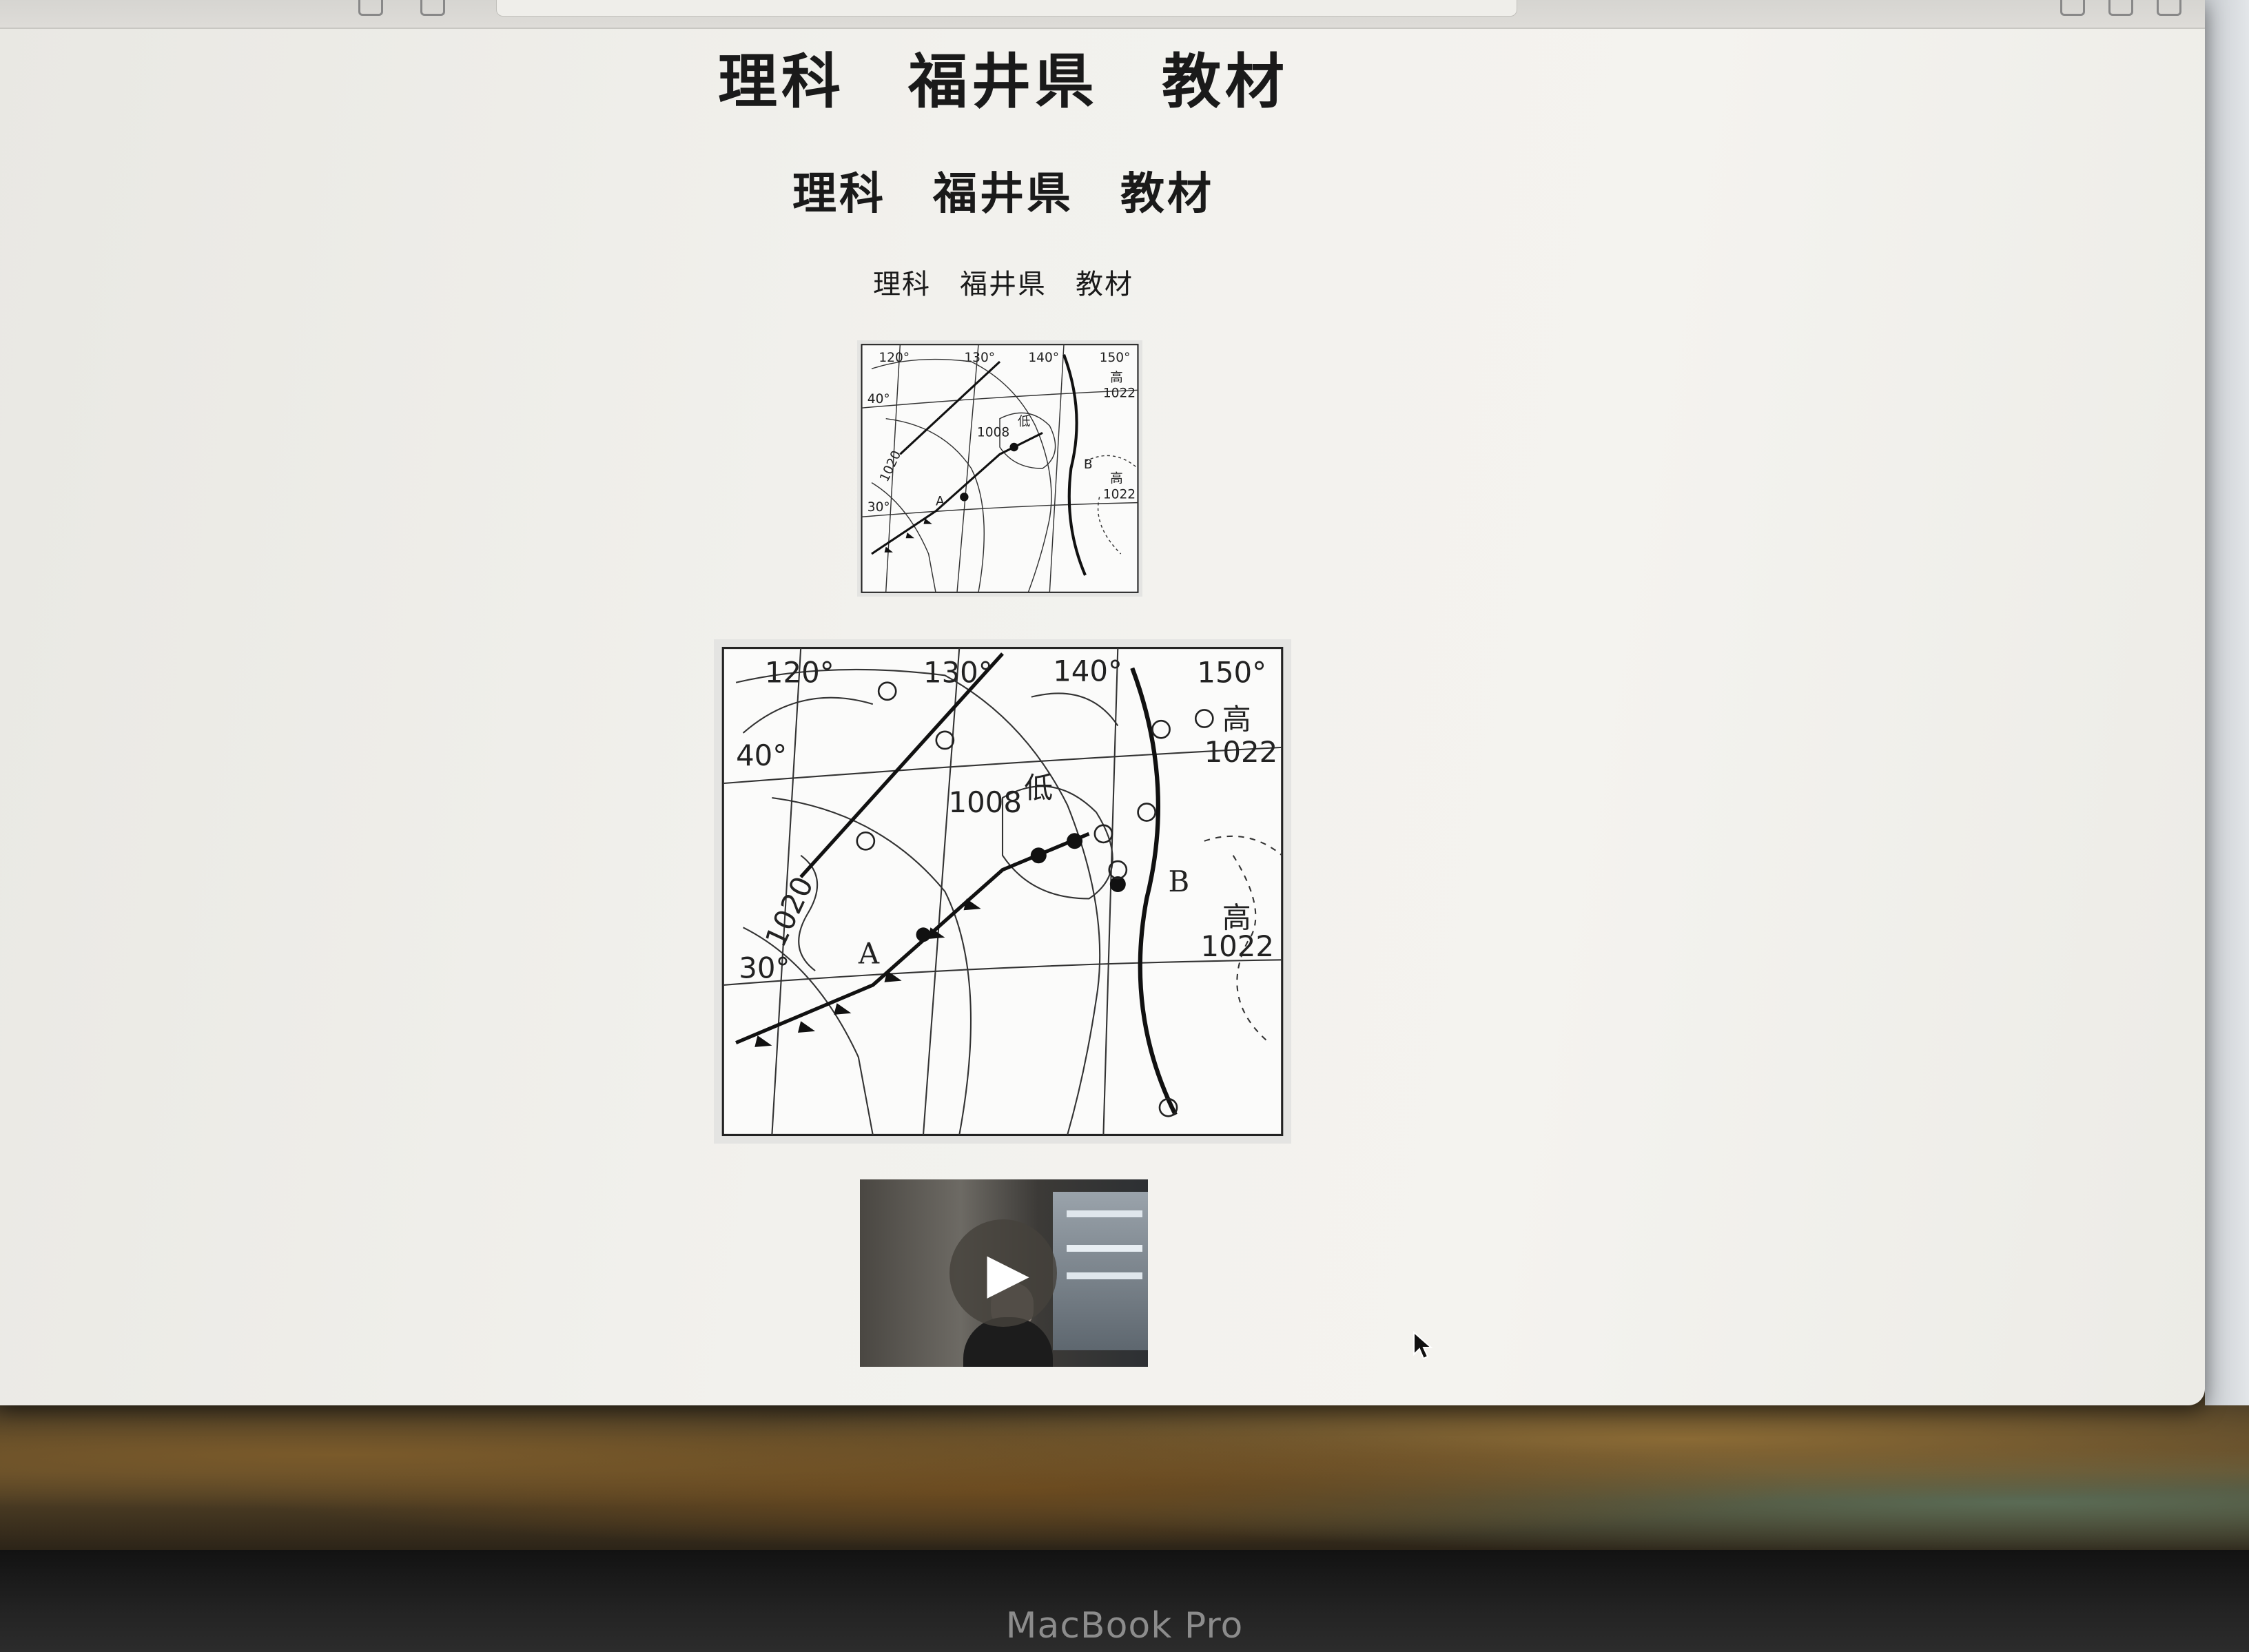 The width and height of the screenshot is (2249, 1652). What do you see at coordinates (1423, 1345) in the screenshot?
I see `mouse-cursor-icon` at bounding box center [1423, 1345].